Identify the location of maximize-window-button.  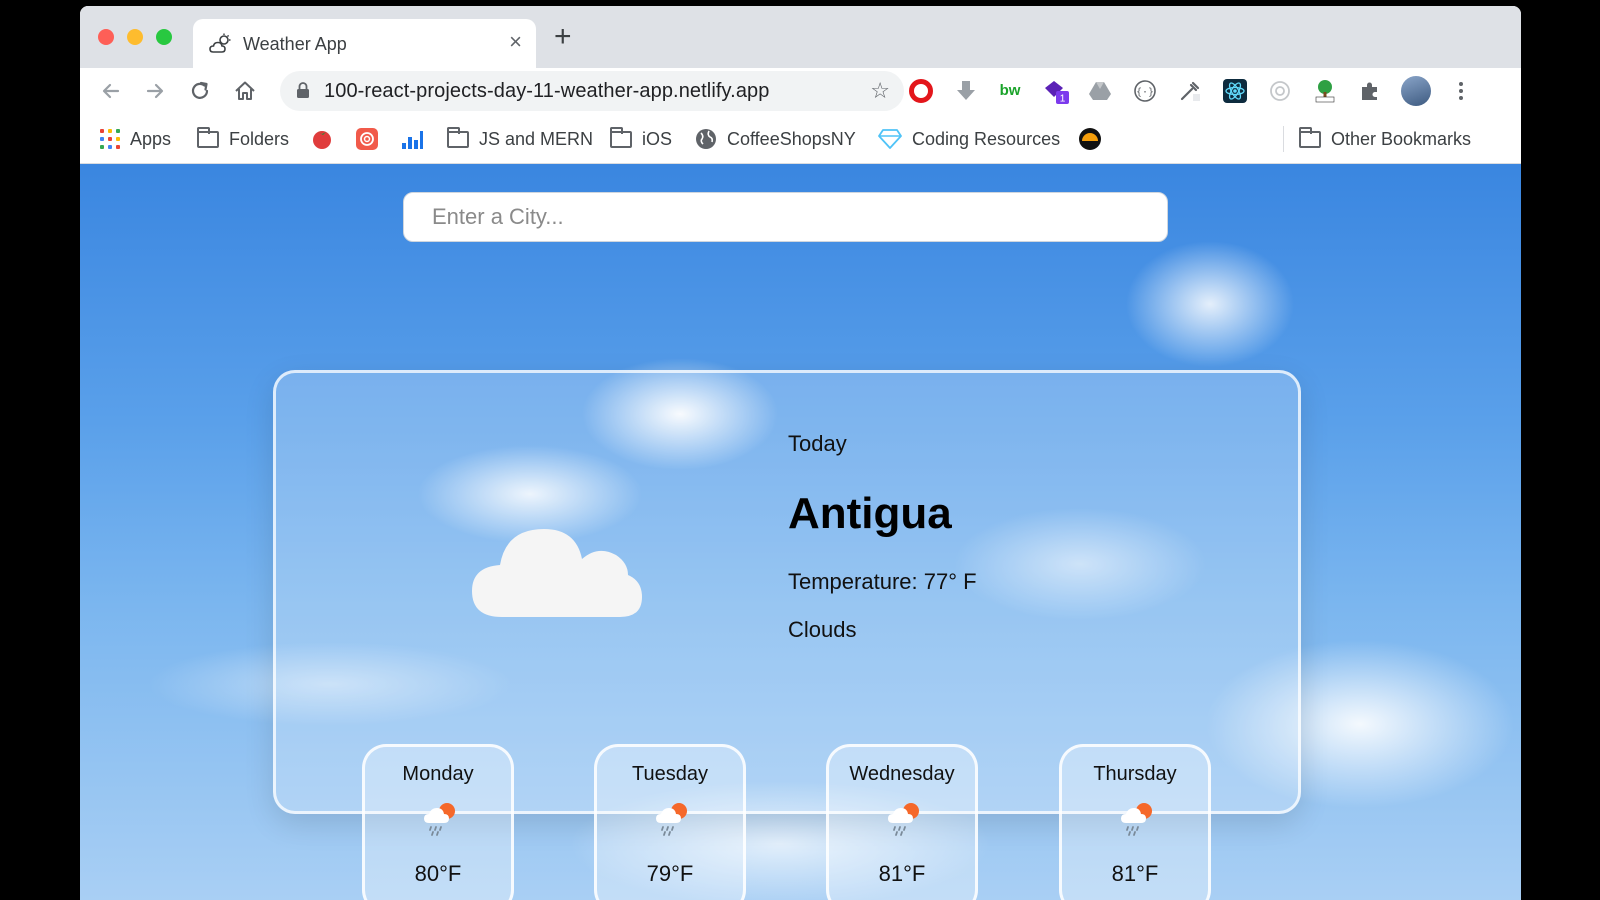
(164, 37).